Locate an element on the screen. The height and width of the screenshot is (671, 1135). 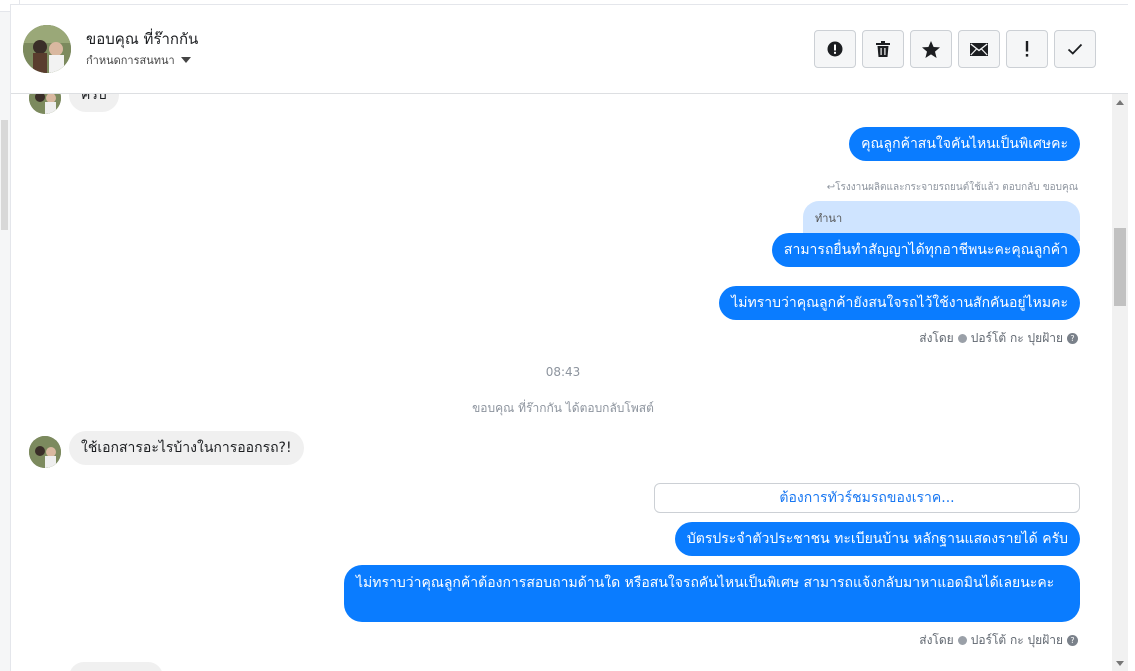
mark-unread-button is located at coordinates (979, 49).